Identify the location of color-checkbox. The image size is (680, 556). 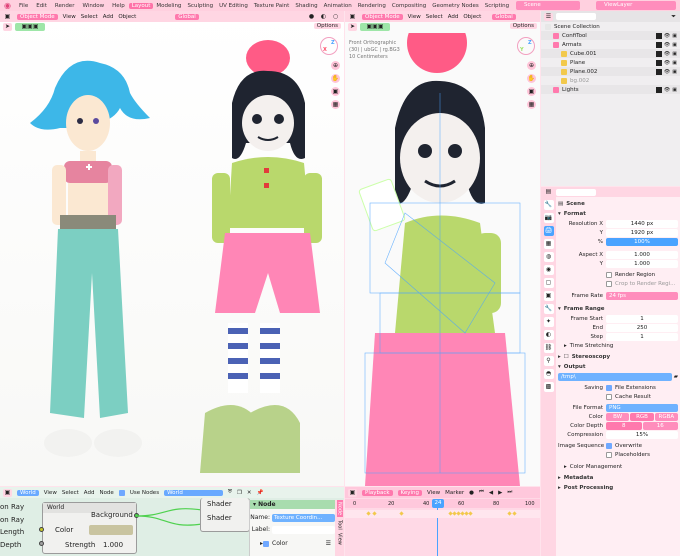
(266, 543).